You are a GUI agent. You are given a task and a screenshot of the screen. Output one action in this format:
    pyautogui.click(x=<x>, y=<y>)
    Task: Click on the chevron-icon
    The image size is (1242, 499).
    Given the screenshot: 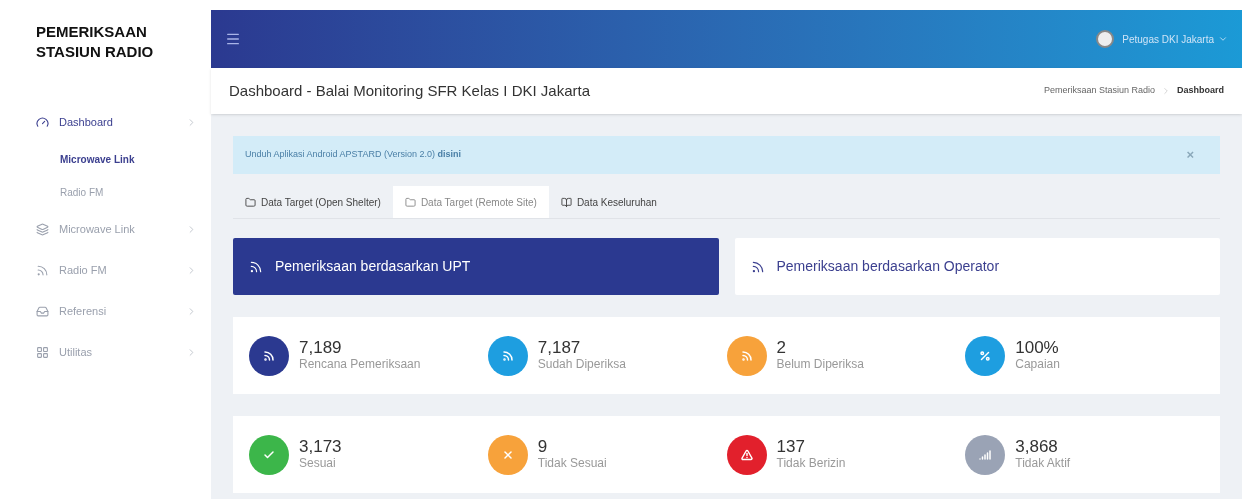 What is the action you would take?
    pyautogui.click(x=1166, y=91)
    